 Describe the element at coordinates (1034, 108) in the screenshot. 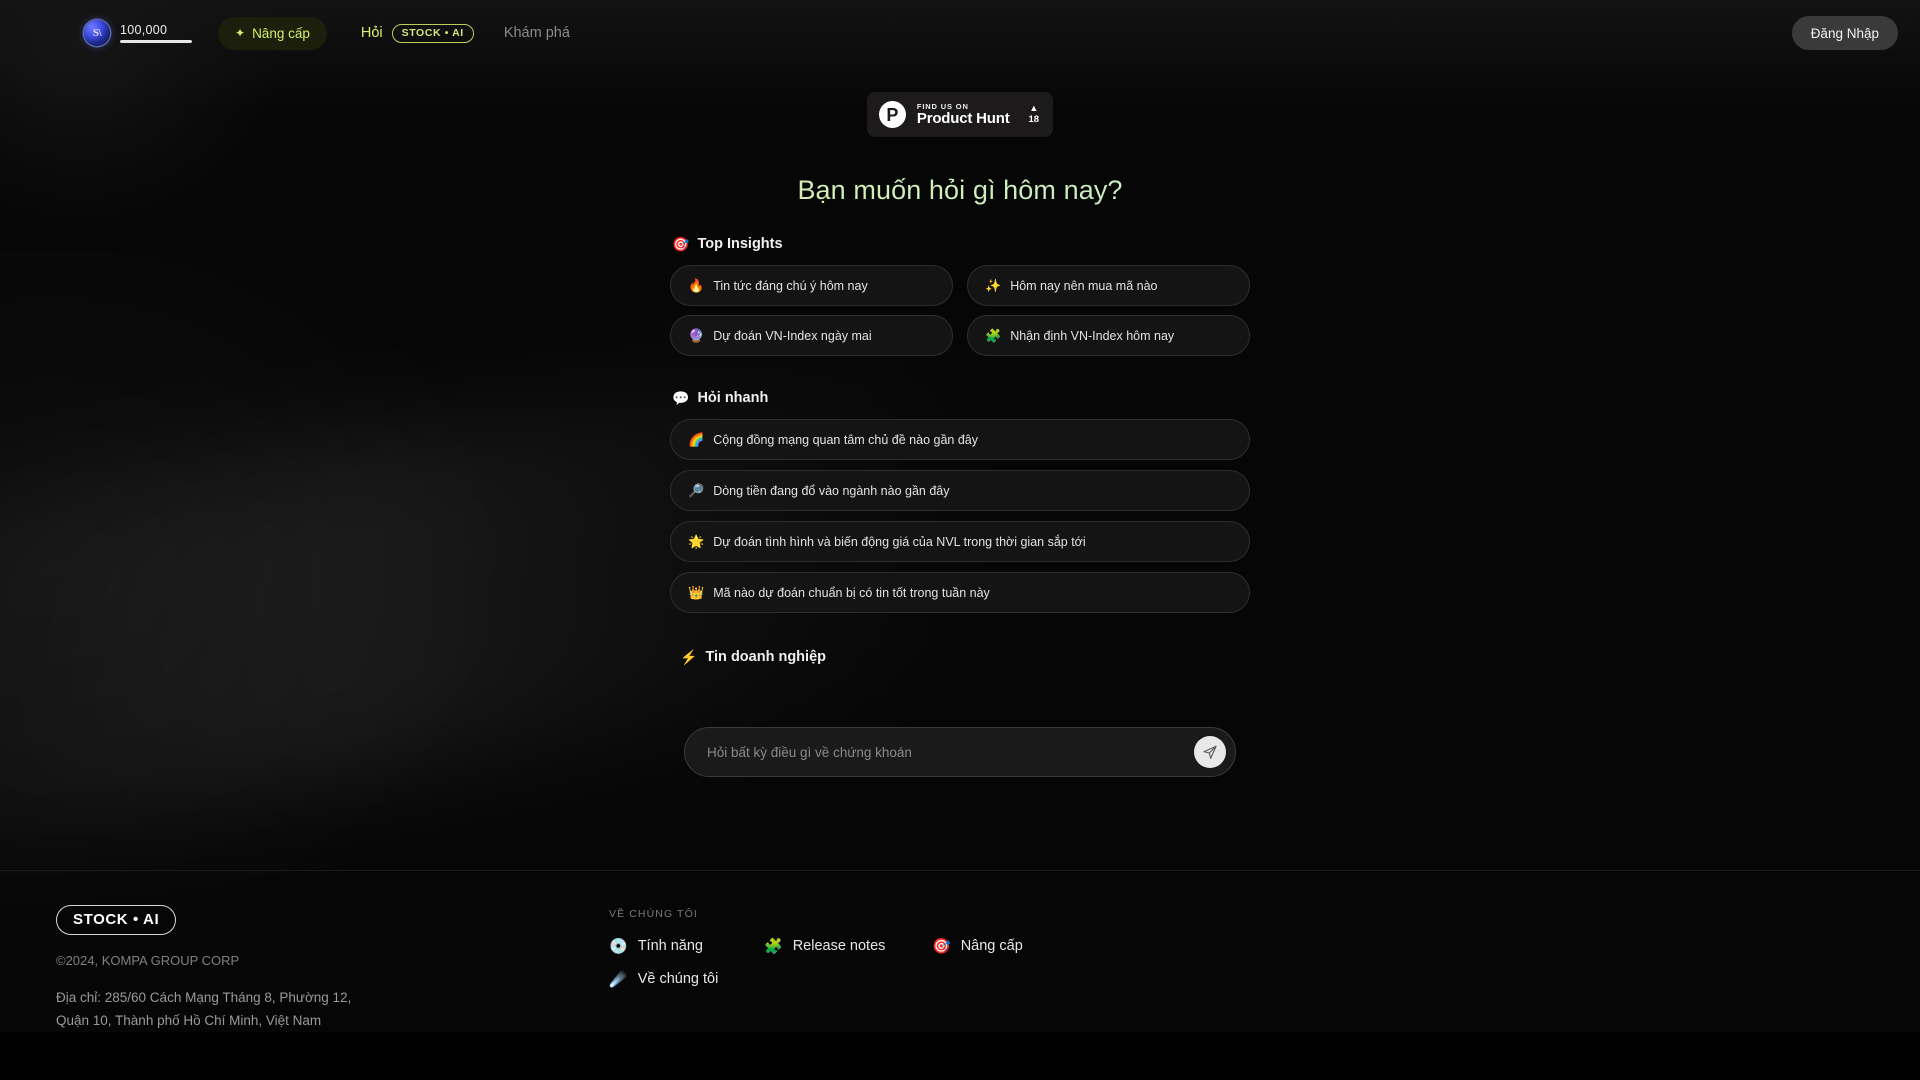

I see `upvote-caret-icon: ▲` at that location.